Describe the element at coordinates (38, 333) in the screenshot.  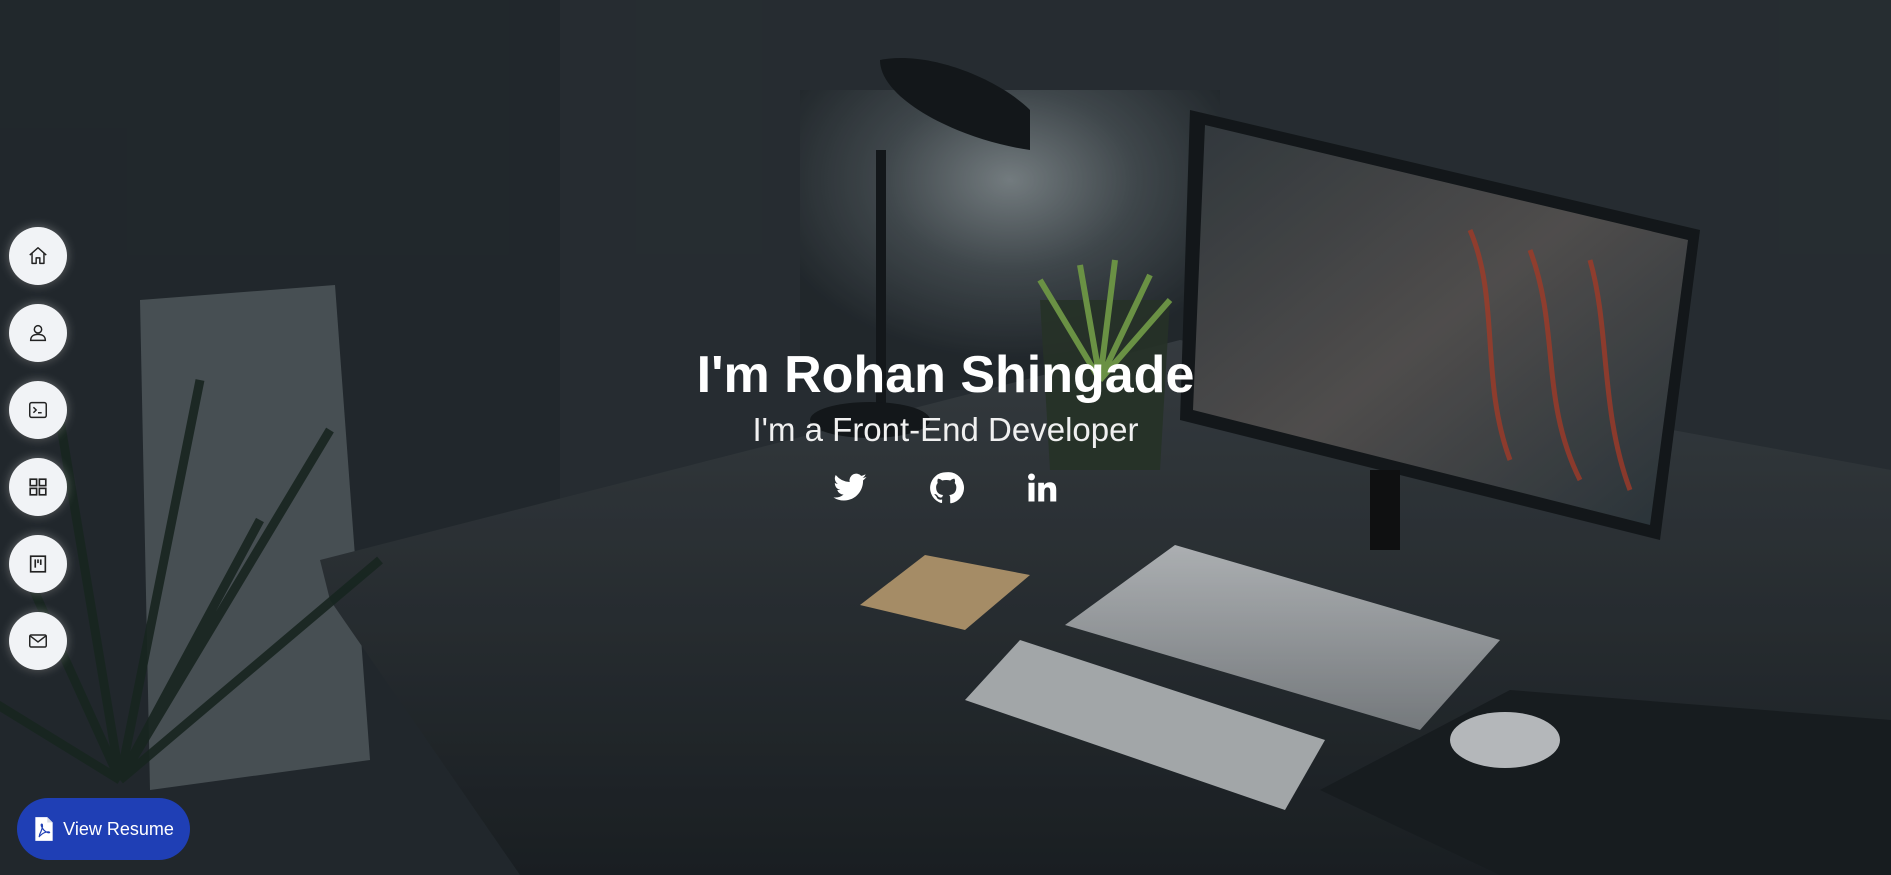
I see `user-icon` at that location.